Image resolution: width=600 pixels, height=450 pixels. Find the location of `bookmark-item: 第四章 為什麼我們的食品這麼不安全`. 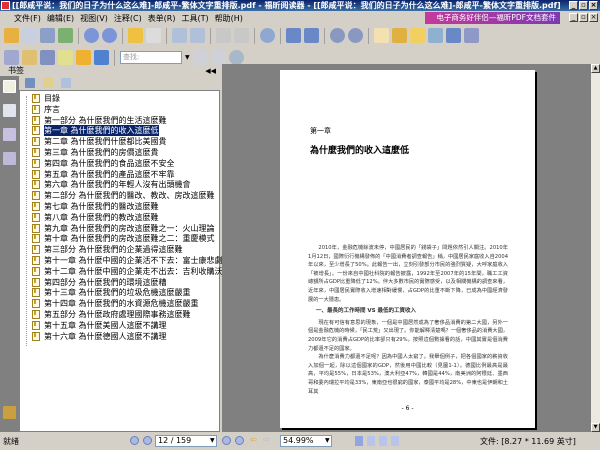

bookmark-item: 第四章 為什麼我們的食品這麼不安全 is located at coordinates (103, 163).